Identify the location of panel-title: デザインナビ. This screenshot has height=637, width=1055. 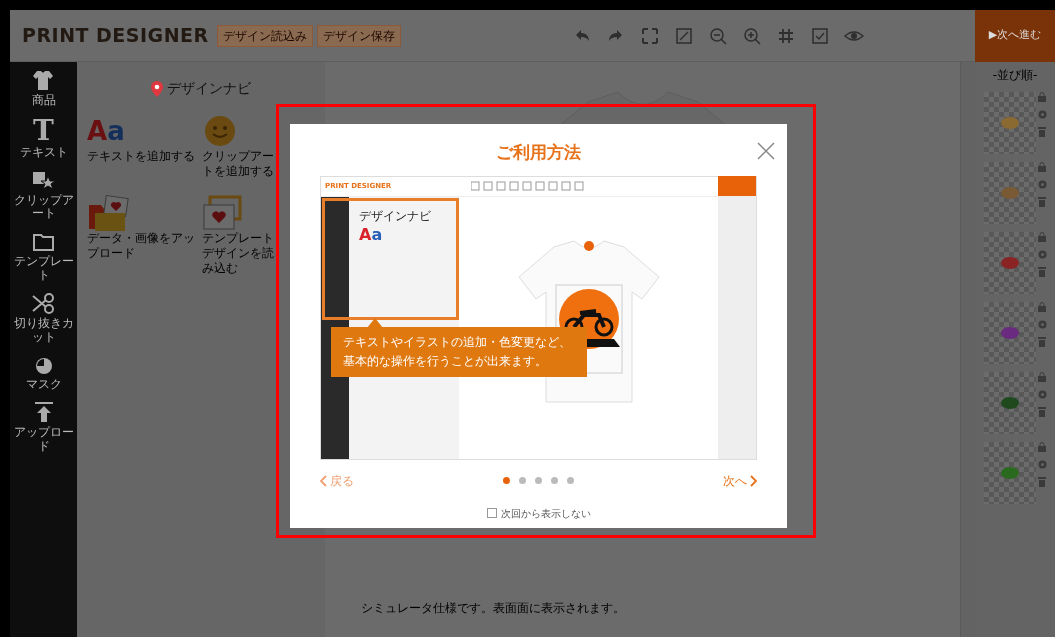
(209, 88).